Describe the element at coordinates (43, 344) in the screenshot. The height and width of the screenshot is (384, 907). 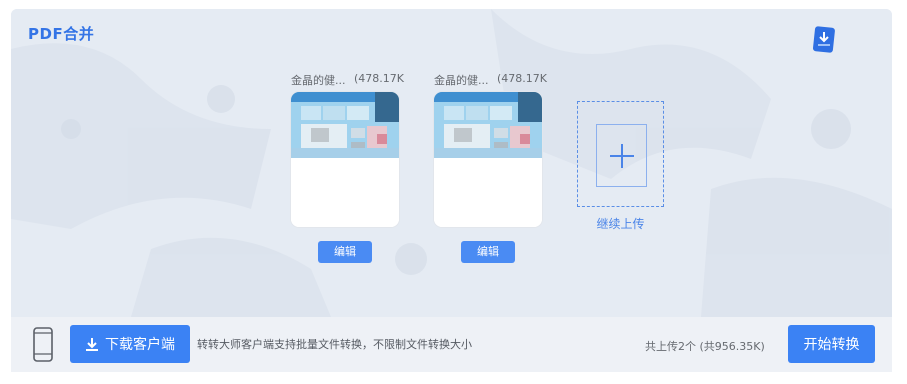
I see `phone-icon` at that location.